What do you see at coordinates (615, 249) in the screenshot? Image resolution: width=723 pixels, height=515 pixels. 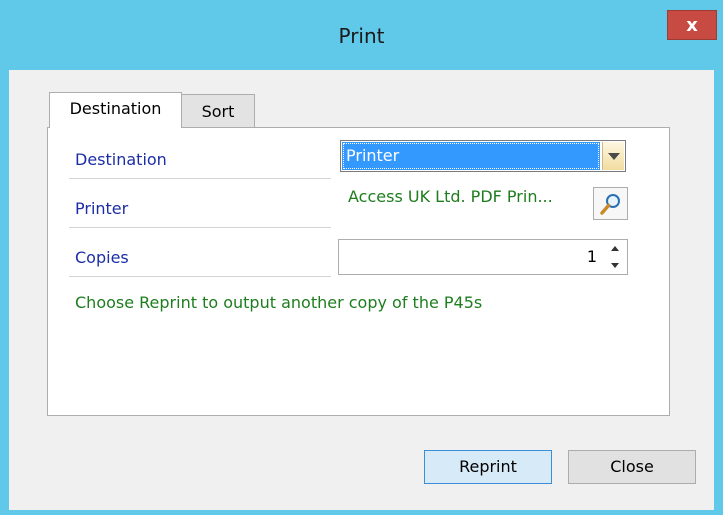 I see `arrow-up-icon` at bounding box center [615, 249].